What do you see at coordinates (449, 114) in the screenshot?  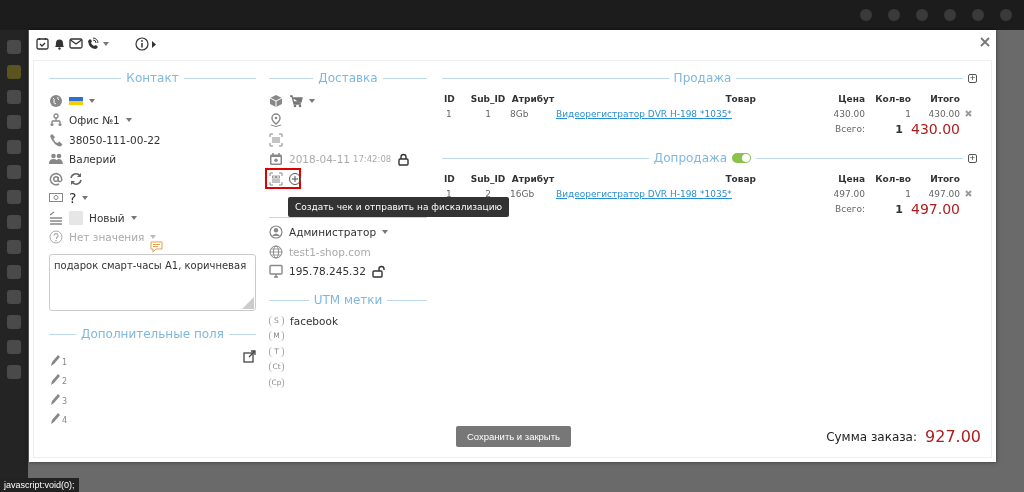 I see `table-cell-text: 1` at bounding box center [449, 114].